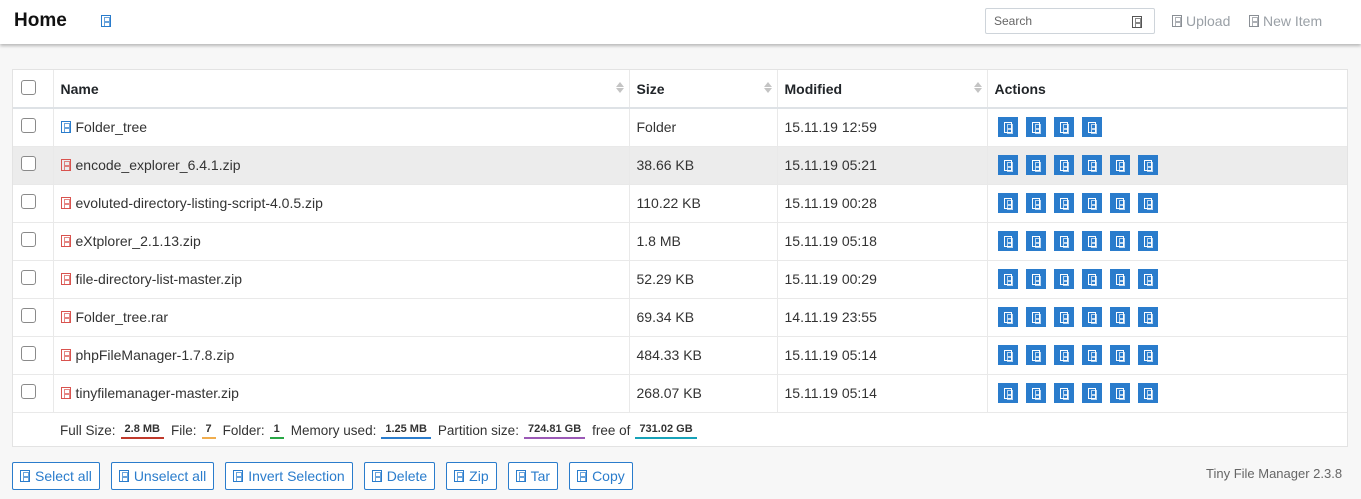  Describe the element at coordinates (399, 476) in the screenshot. I see `delete-button: Delete` at that location.